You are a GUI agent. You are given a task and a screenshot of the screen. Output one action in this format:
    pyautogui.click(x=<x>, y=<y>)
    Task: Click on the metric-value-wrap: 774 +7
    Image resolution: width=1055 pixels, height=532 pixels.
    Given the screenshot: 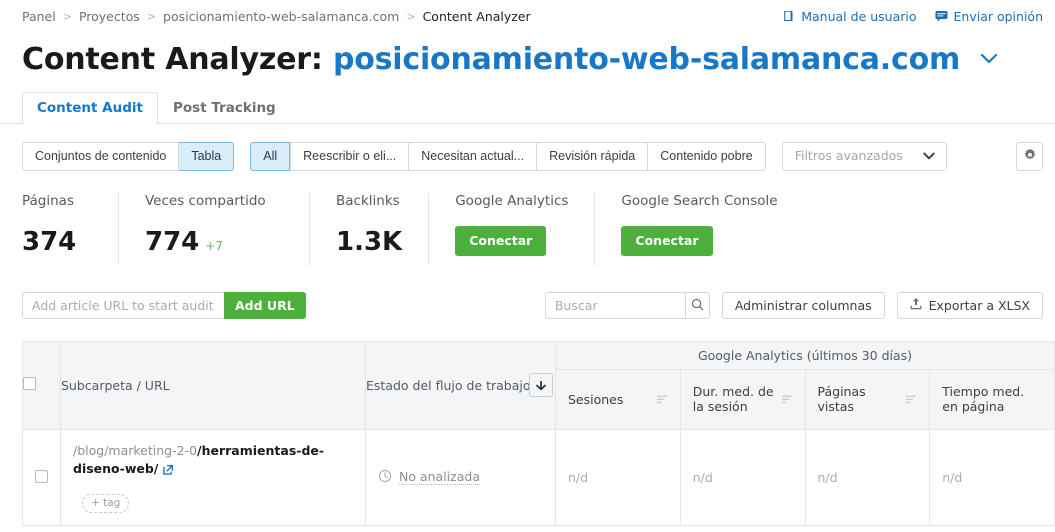 What is the action you would take?
    pyautogui.click(x=214, y=242)
    